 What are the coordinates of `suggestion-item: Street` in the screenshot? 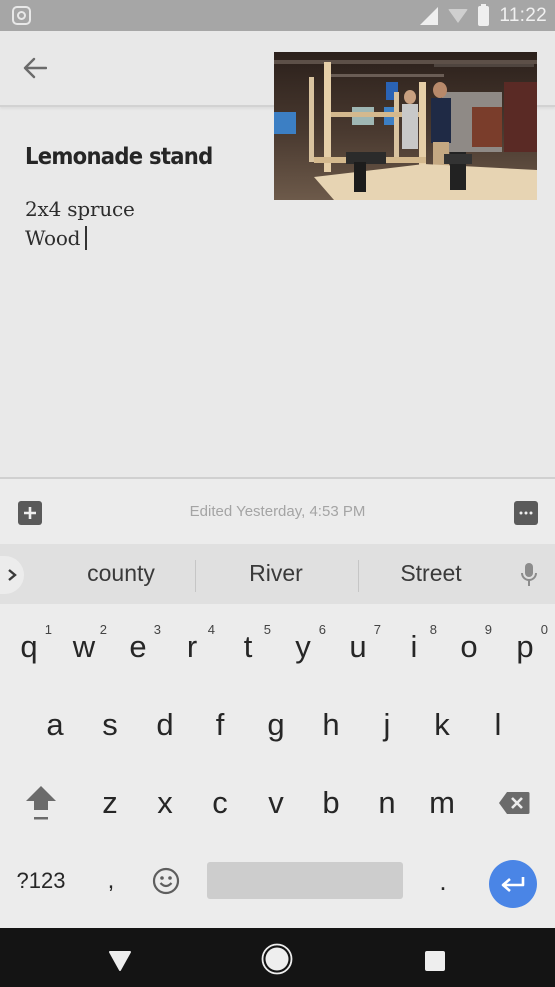 It's located at (431, 573).